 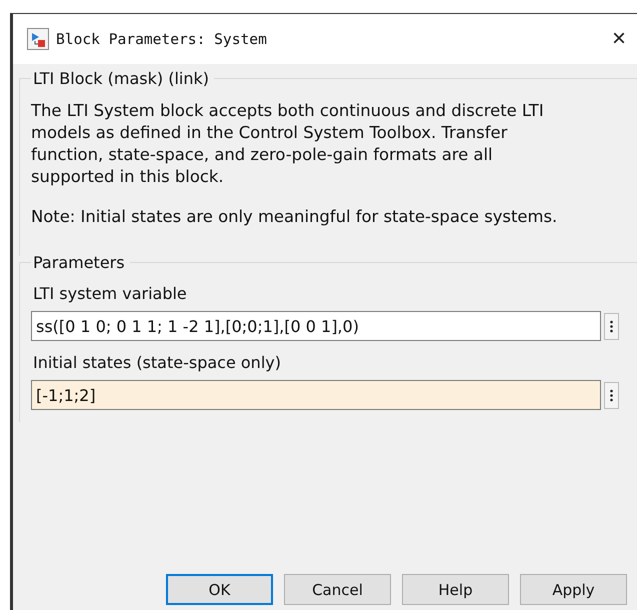 I want to click on dialog-button: Help, so click(x=455, y=589).